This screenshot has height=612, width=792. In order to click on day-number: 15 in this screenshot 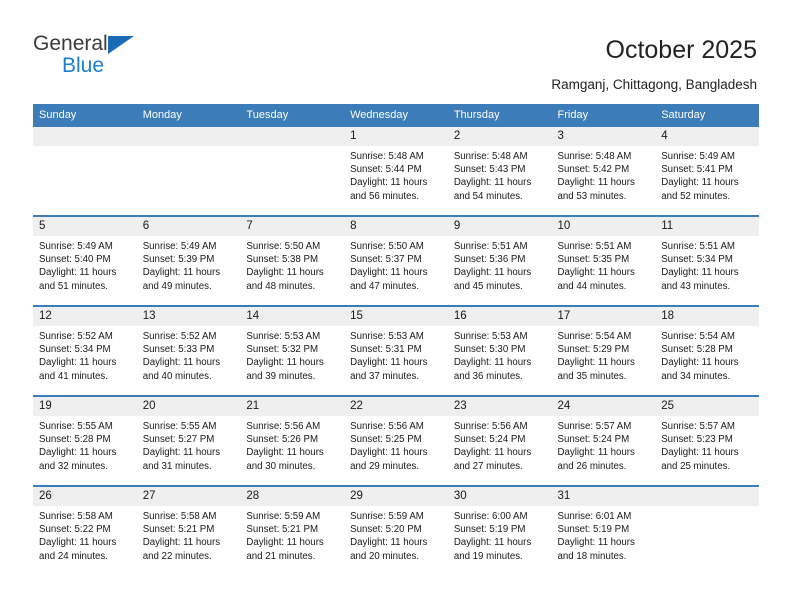, I will do `click(396, 316)`.